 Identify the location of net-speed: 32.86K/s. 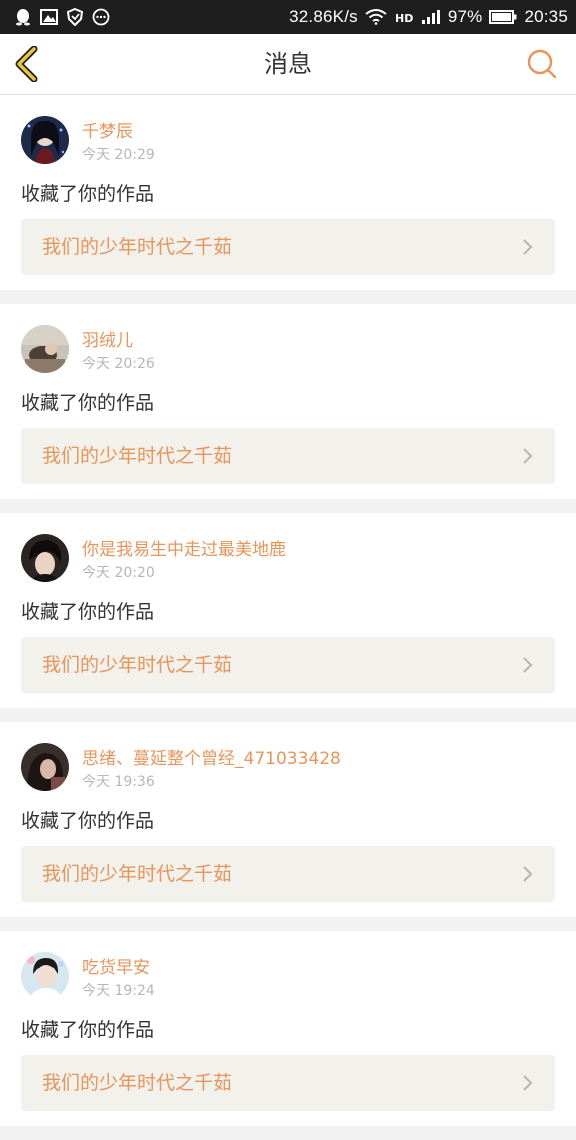
(323, 16).